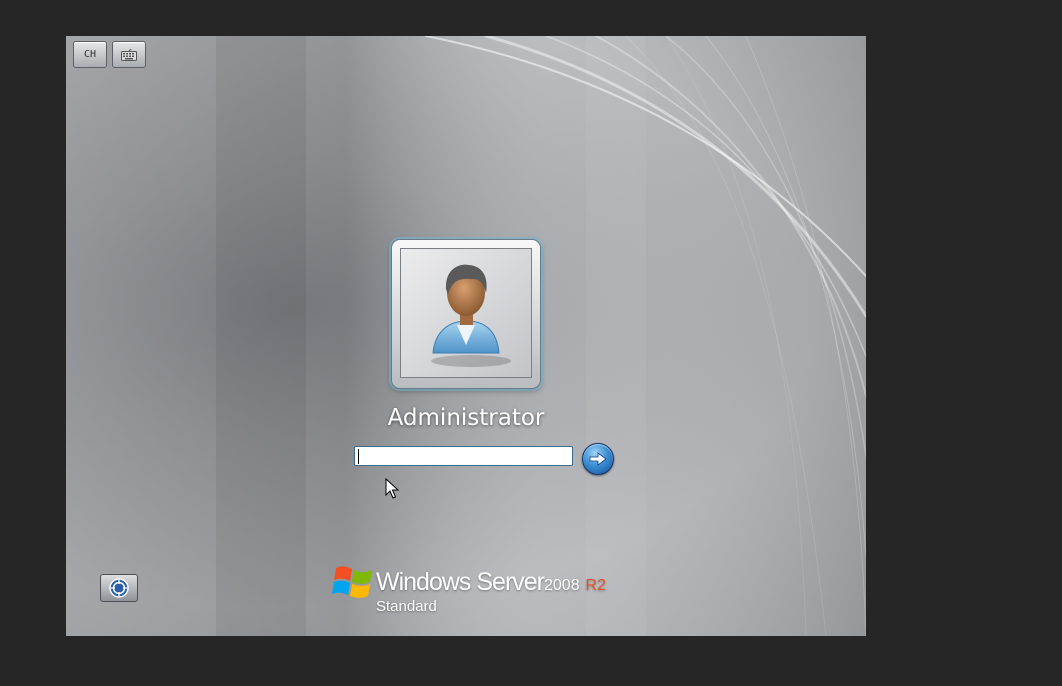 The width and height of the screenshot is (1062, 686). What do you see at coordinates (463, 456) in the screenshot?
I see `password-input` at bounding box center [463, 456].